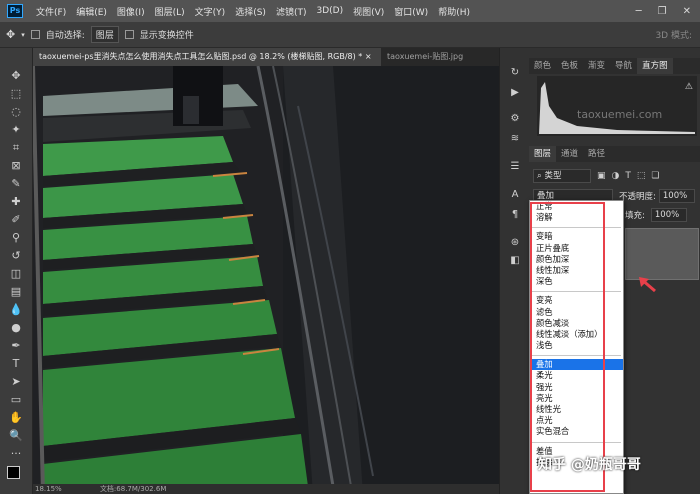 This screenshot has height=494, width=700. Describe the element at coordinates (16, 112) in the screenshot. I see `lasso-icon: ◌` at that location.